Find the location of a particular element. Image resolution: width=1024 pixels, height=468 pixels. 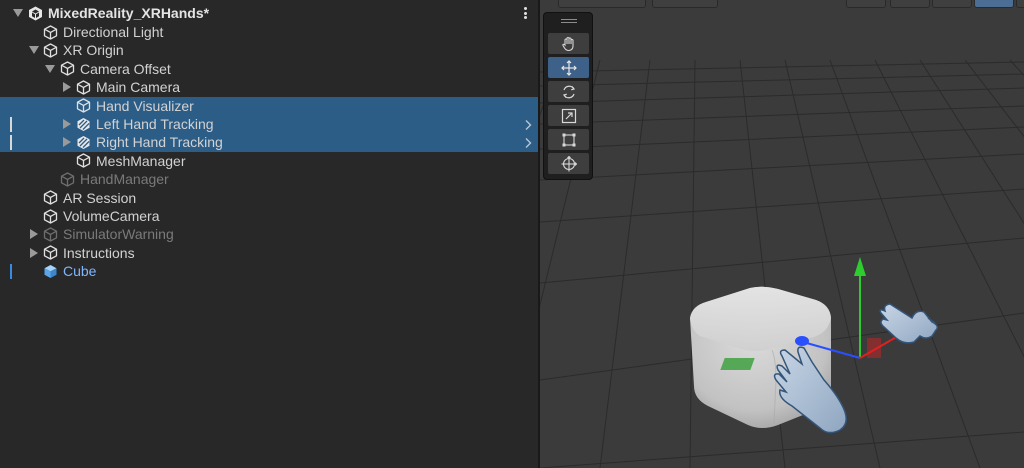

move-tool is located at coordinates (568, 67).